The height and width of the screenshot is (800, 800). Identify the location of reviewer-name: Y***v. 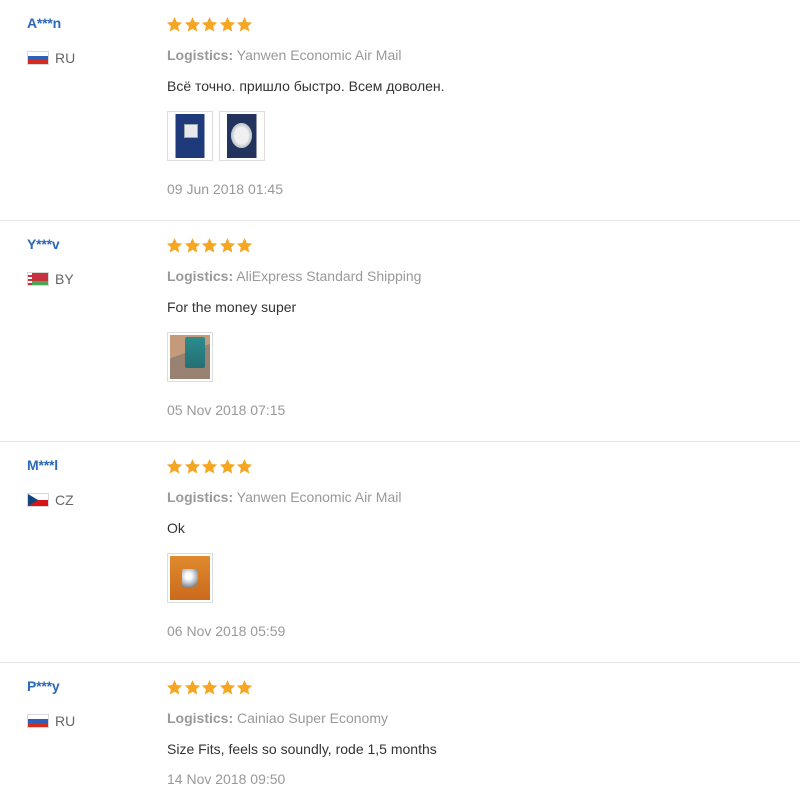
(43, 244).